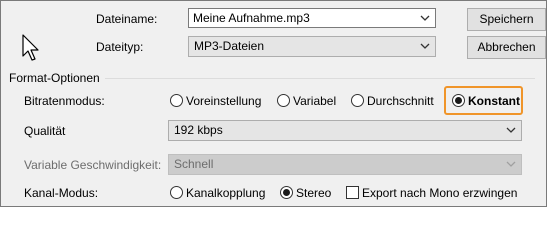 This screenshot has height=240, width=547. What do you see at coordinates (61, 193) in the screenshot?
I see `channel-mode-label: Kanal-Modus:` at bounding box center [61, 193].